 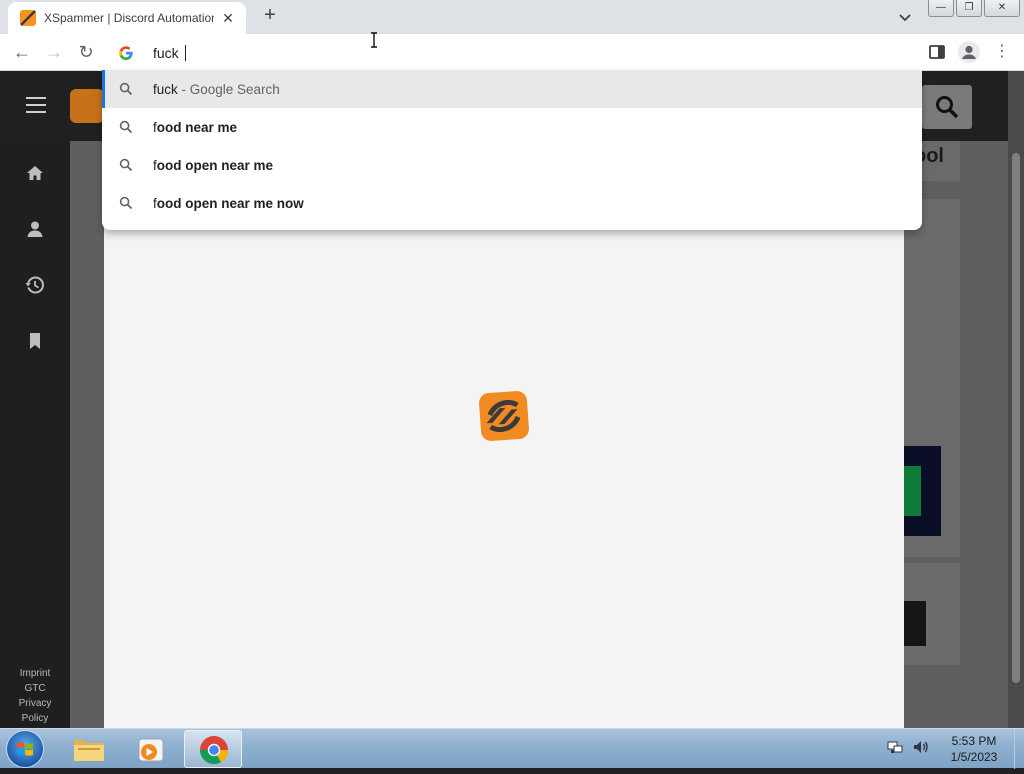 What do you see at coordinates (35, 688) in the screenshot?
I see `gtc-link: GTC` at bounding box center [35, 688].